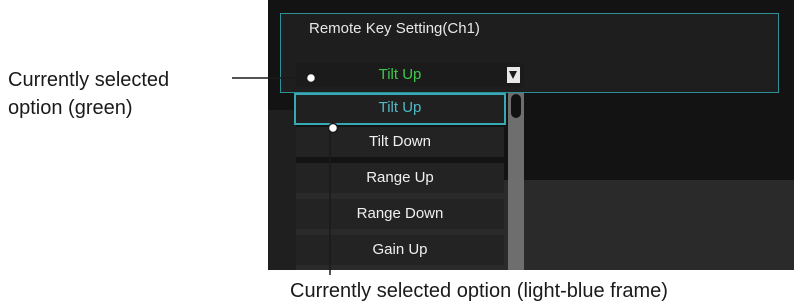  Describe the element at coordinates (311, 78) in the screenshot. I see `callout-green-dot` at that location.